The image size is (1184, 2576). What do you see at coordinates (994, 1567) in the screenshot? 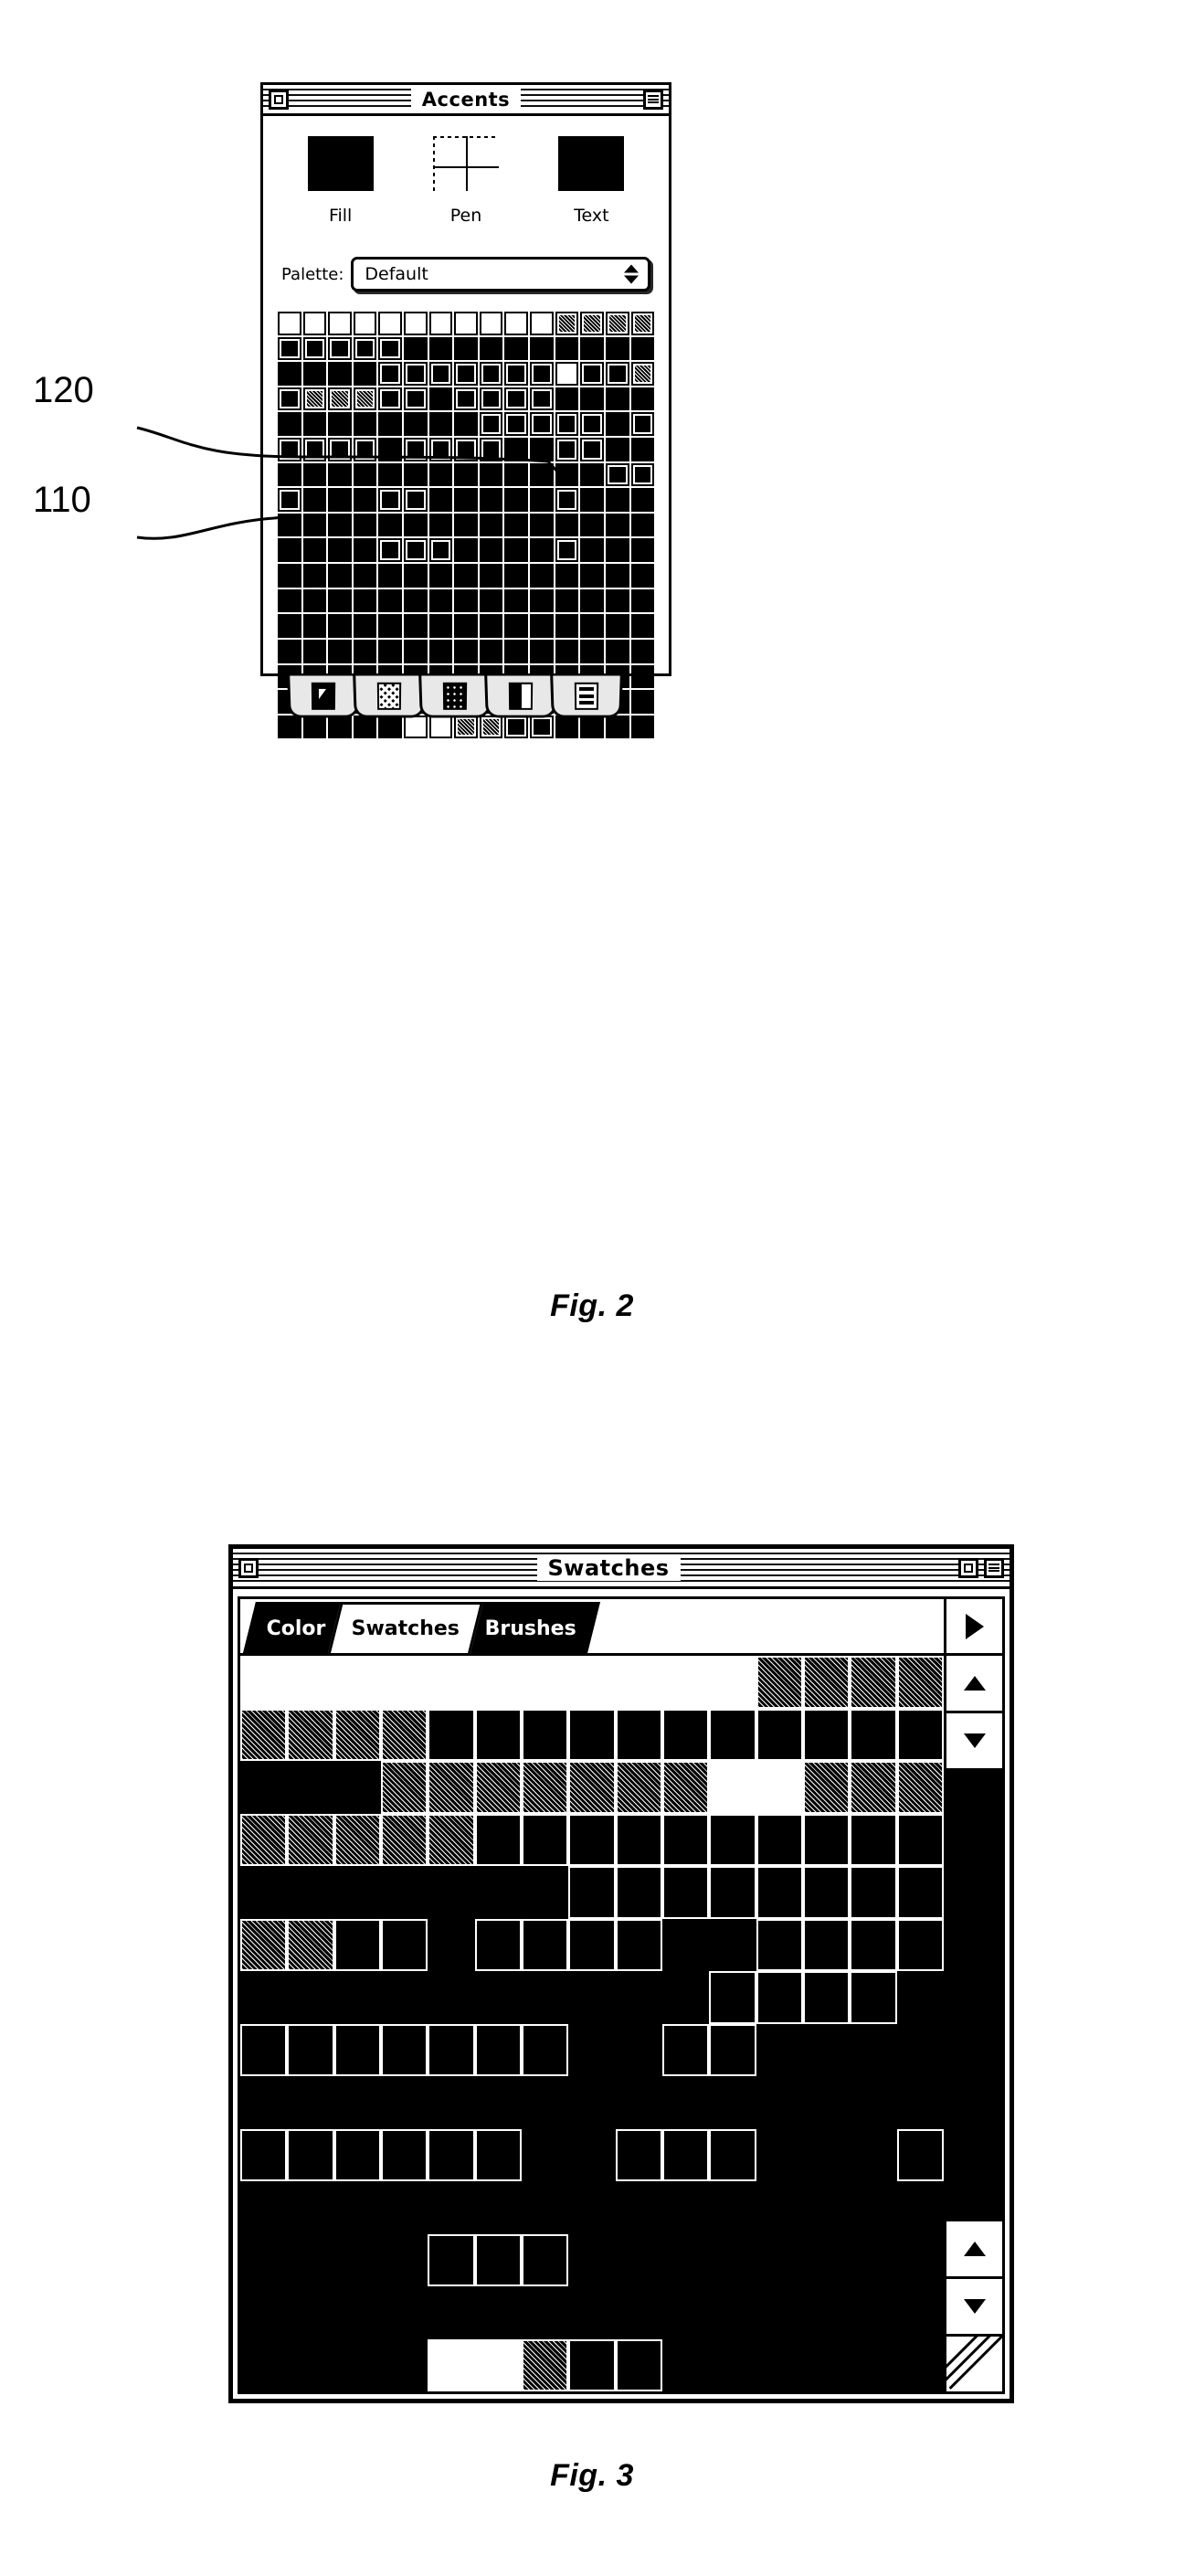
I see `window-menu-icon` at bounding box center [994, 1567].